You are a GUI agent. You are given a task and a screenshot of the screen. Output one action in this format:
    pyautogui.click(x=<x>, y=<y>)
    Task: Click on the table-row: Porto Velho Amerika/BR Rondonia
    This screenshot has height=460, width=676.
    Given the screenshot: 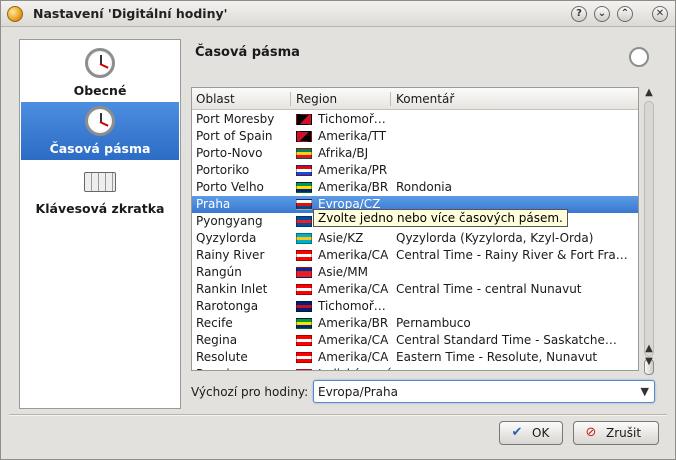 What is the action you would take?
    pyautogui.click(x=415, y=187)
    